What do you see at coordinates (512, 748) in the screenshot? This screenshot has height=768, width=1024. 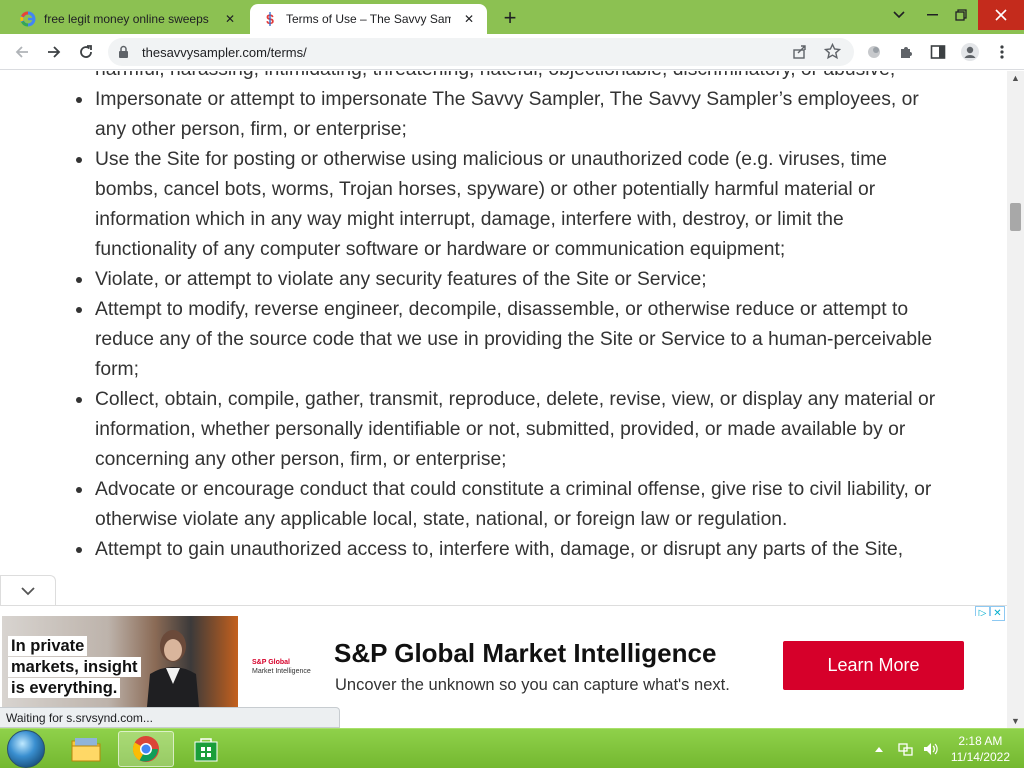 I see `taskbar: 2:18 AM 11/14/2022` at bounding box center [512, 748].